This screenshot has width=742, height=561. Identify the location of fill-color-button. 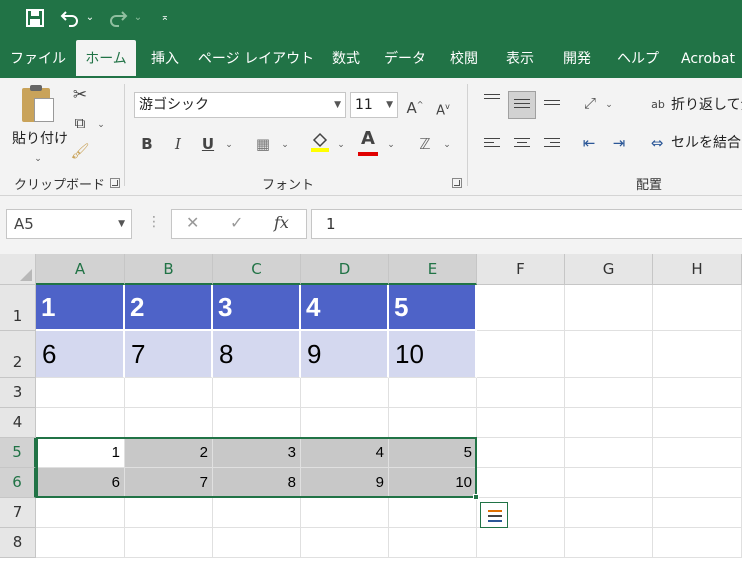
(320, 142).